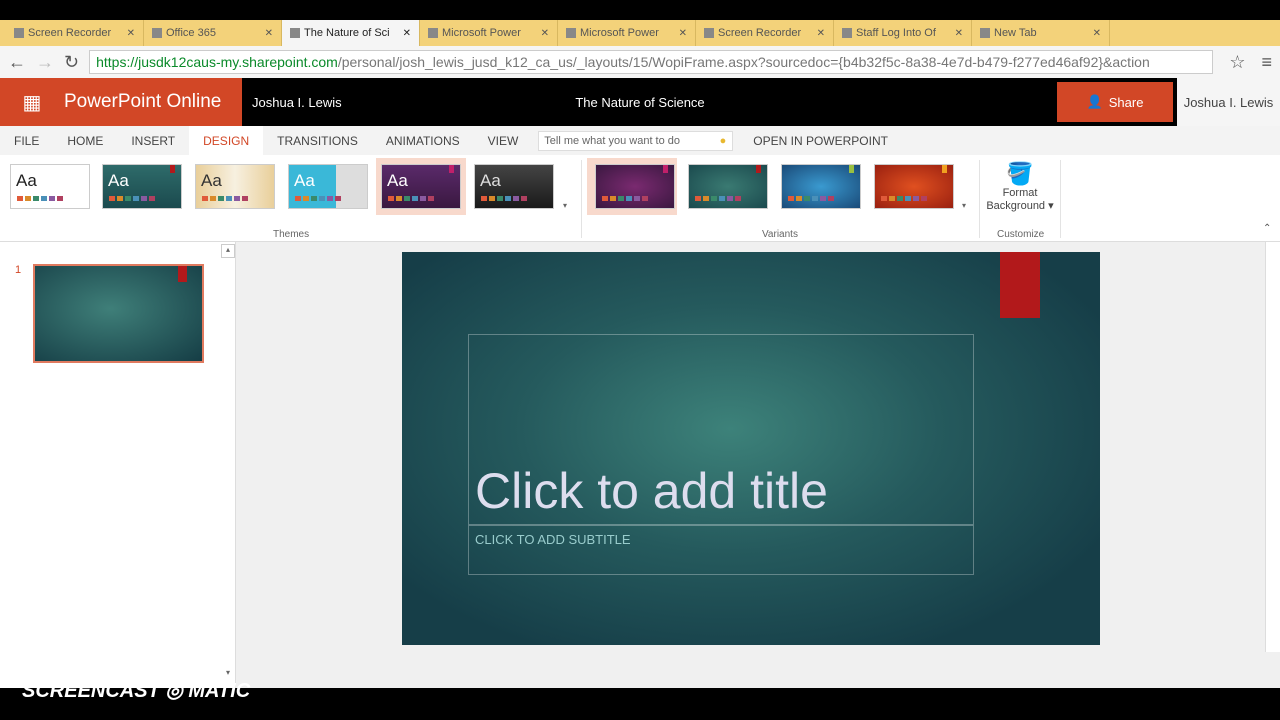 The height and width of the screenshot is (720, 1280). Describe the element at coordinates (1272, 447) in the screenshot. I see `vertical-scrollbar` at that location.